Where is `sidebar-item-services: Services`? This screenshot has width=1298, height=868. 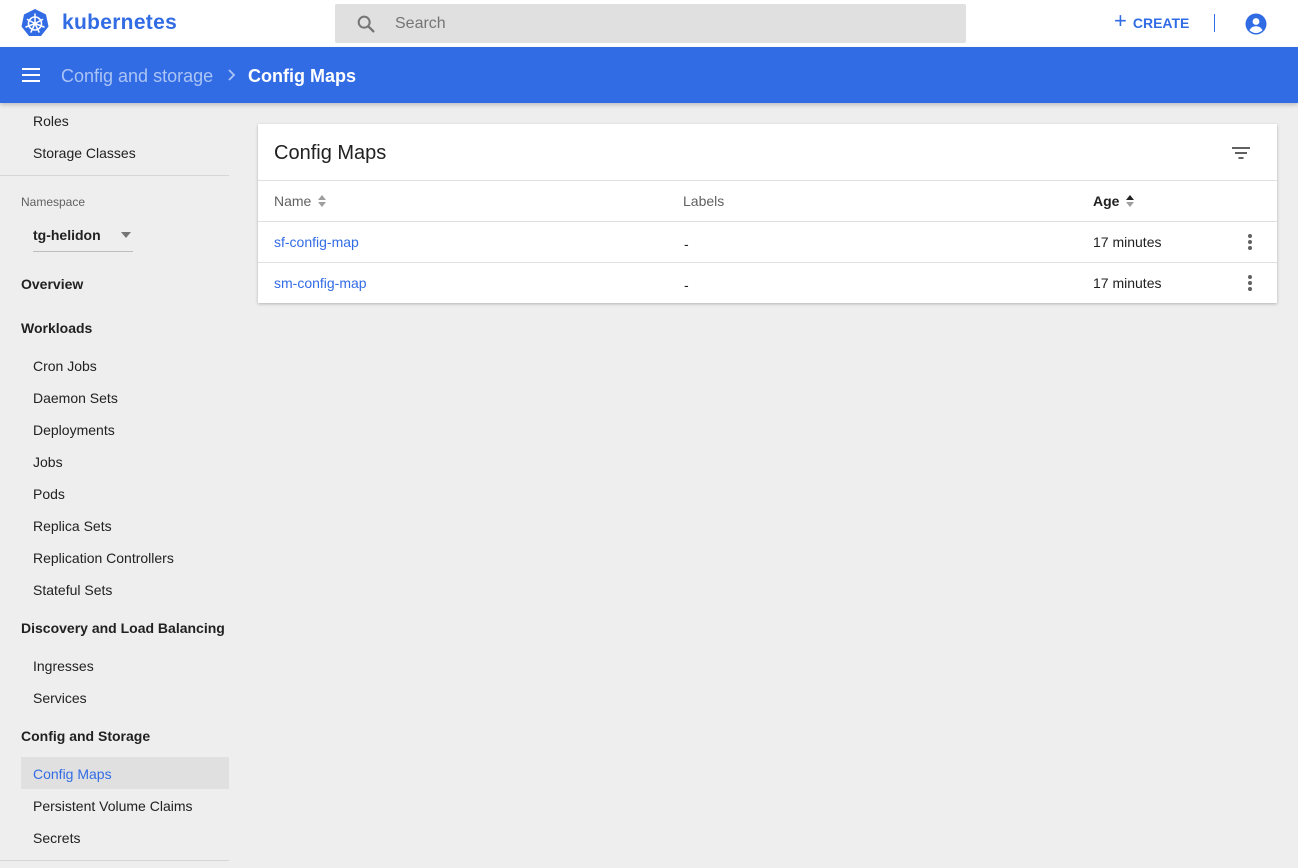 sidebar-item-services: Services is located at coordinates (60, 698).